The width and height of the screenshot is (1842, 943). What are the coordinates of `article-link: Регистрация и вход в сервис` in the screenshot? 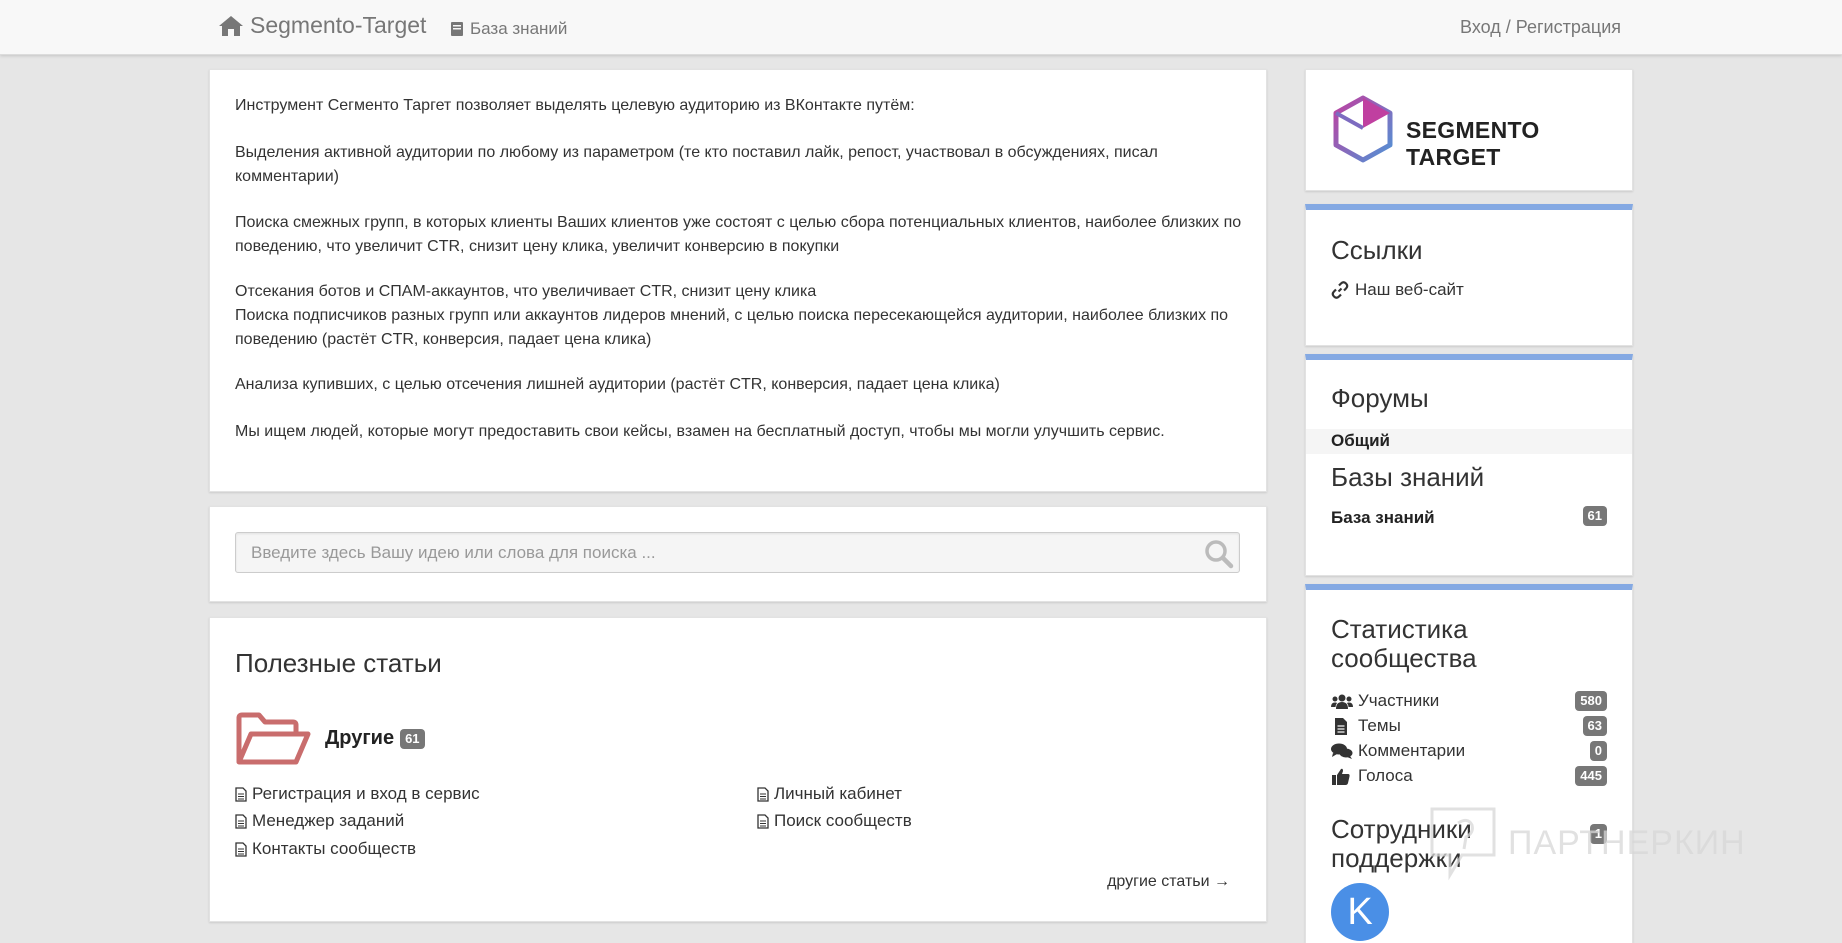 It's located at (357, 794).